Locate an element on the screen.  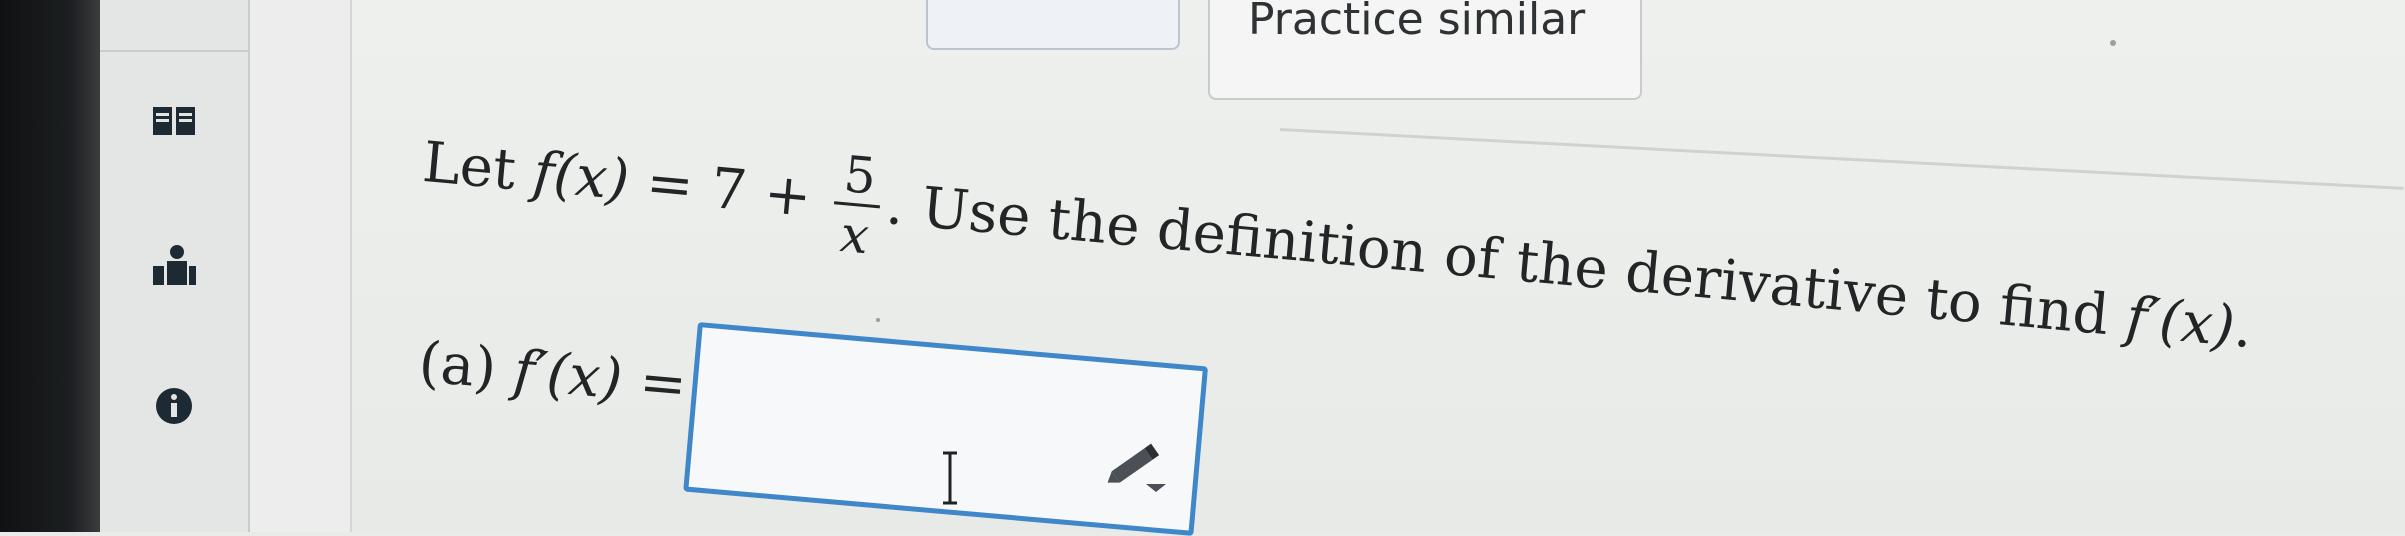
target-expr: f′(x) is located at coordinates (2180, 322).